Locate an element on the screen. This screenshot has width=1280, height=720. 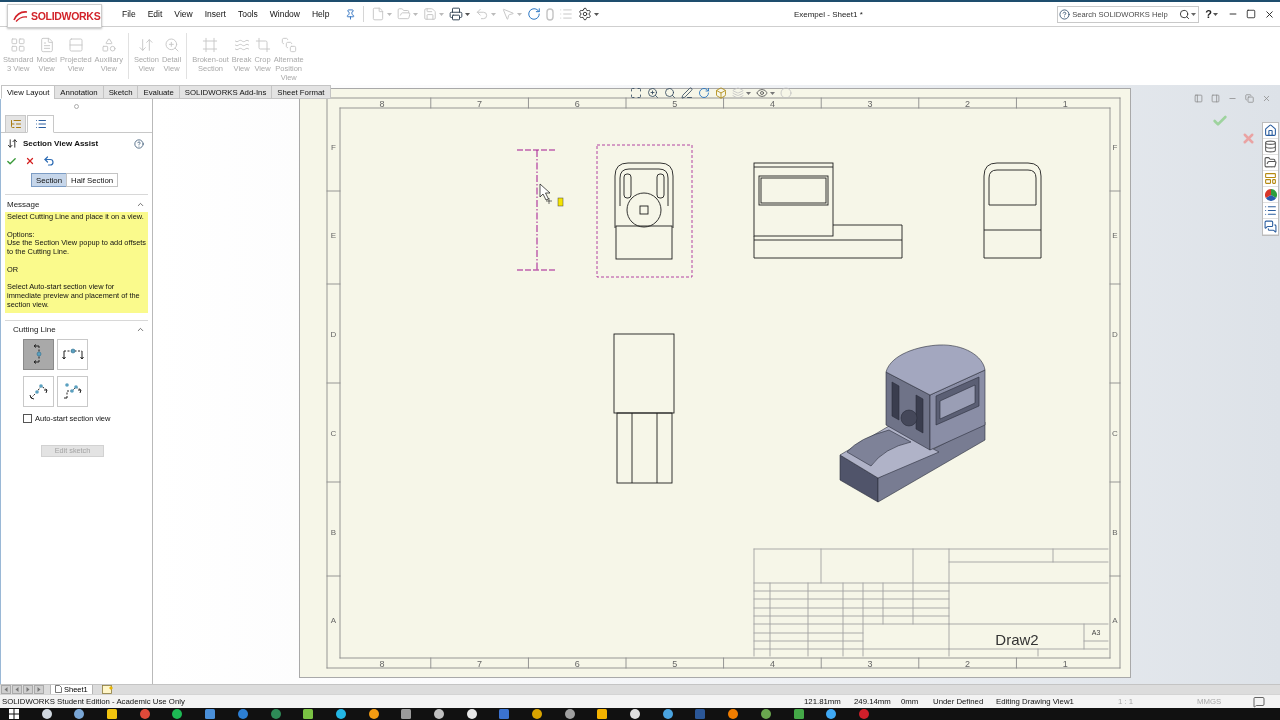
grid-icon is located at coordinates (18, 45).